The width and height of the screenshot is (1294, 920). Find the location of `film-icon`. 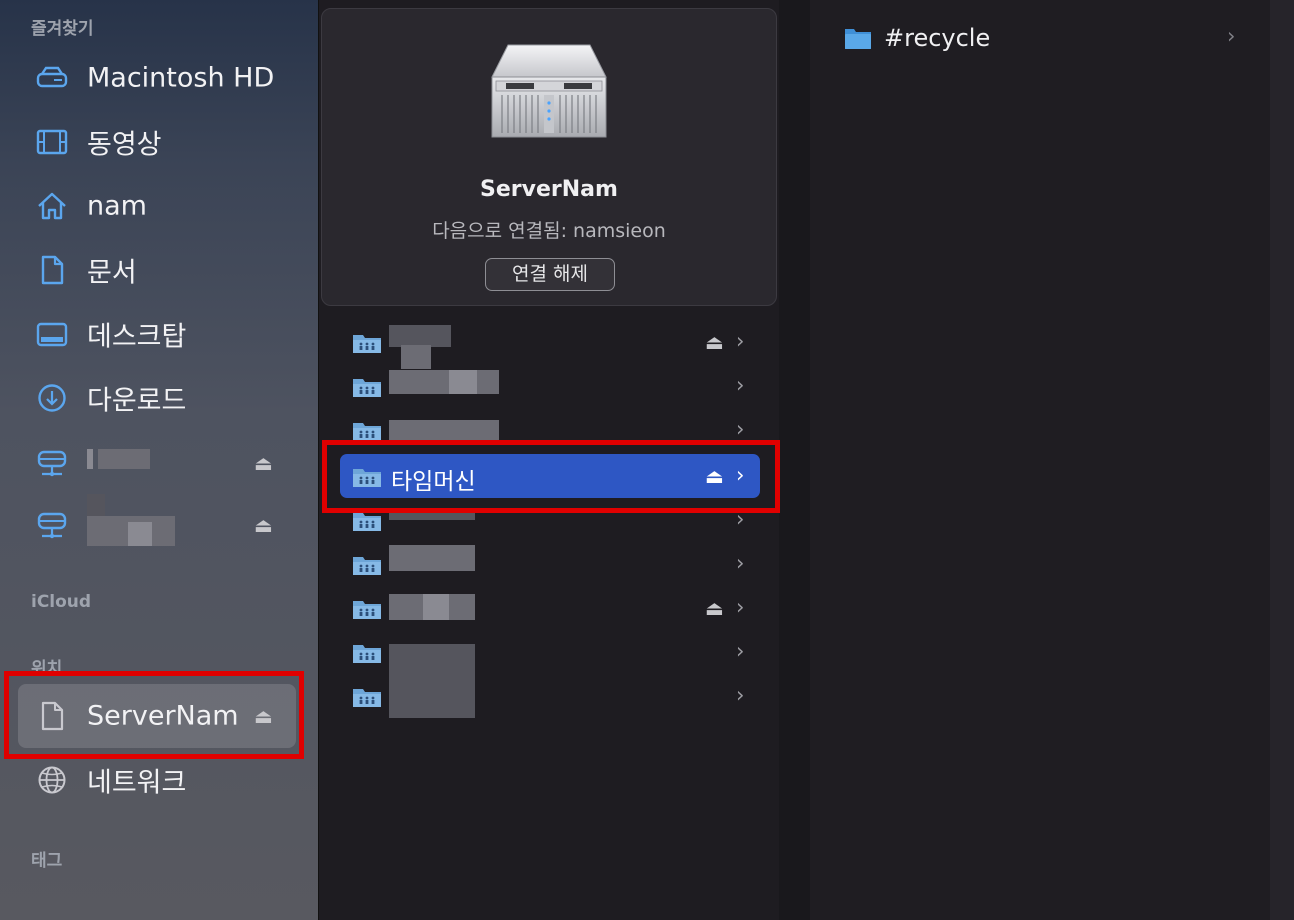

film-icon is located at coordinates (52, 142).